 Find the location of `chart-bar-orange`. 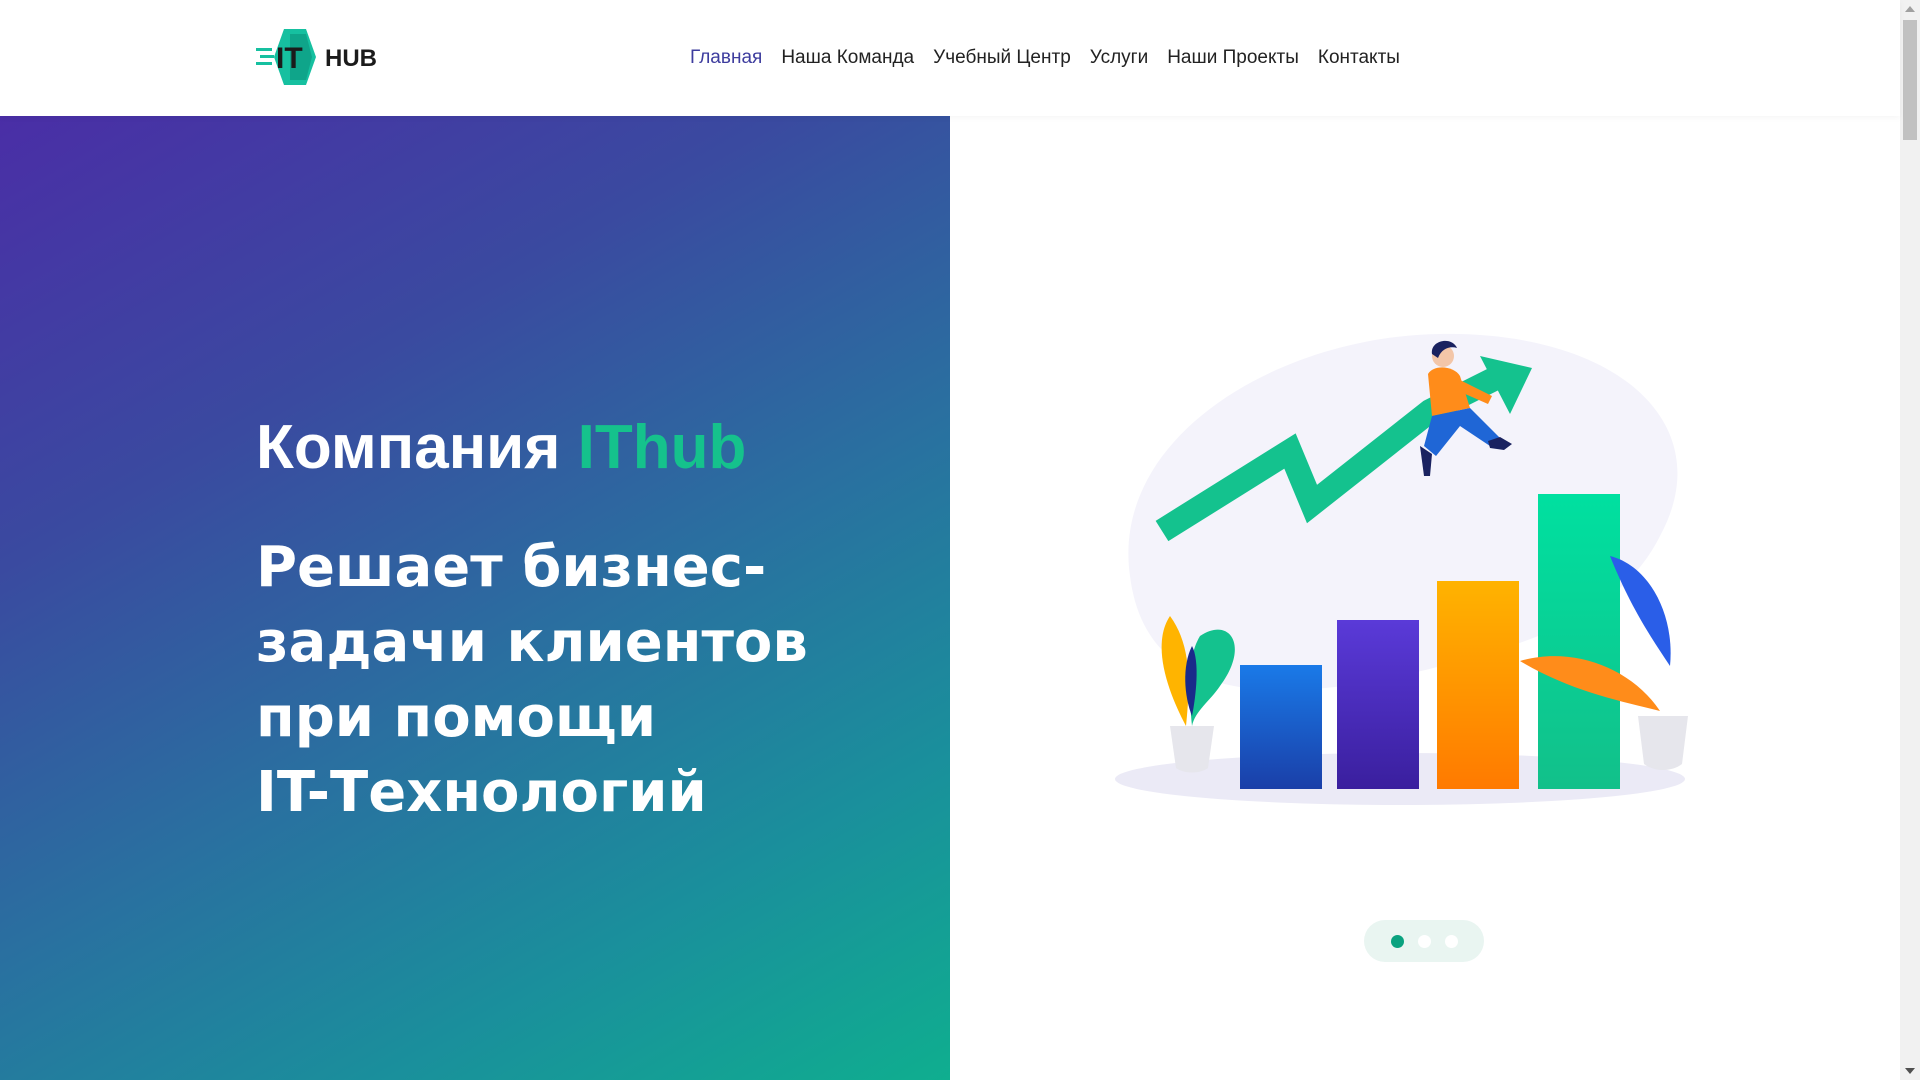

chart-bar-orange is located at coordinates (1478, 685).